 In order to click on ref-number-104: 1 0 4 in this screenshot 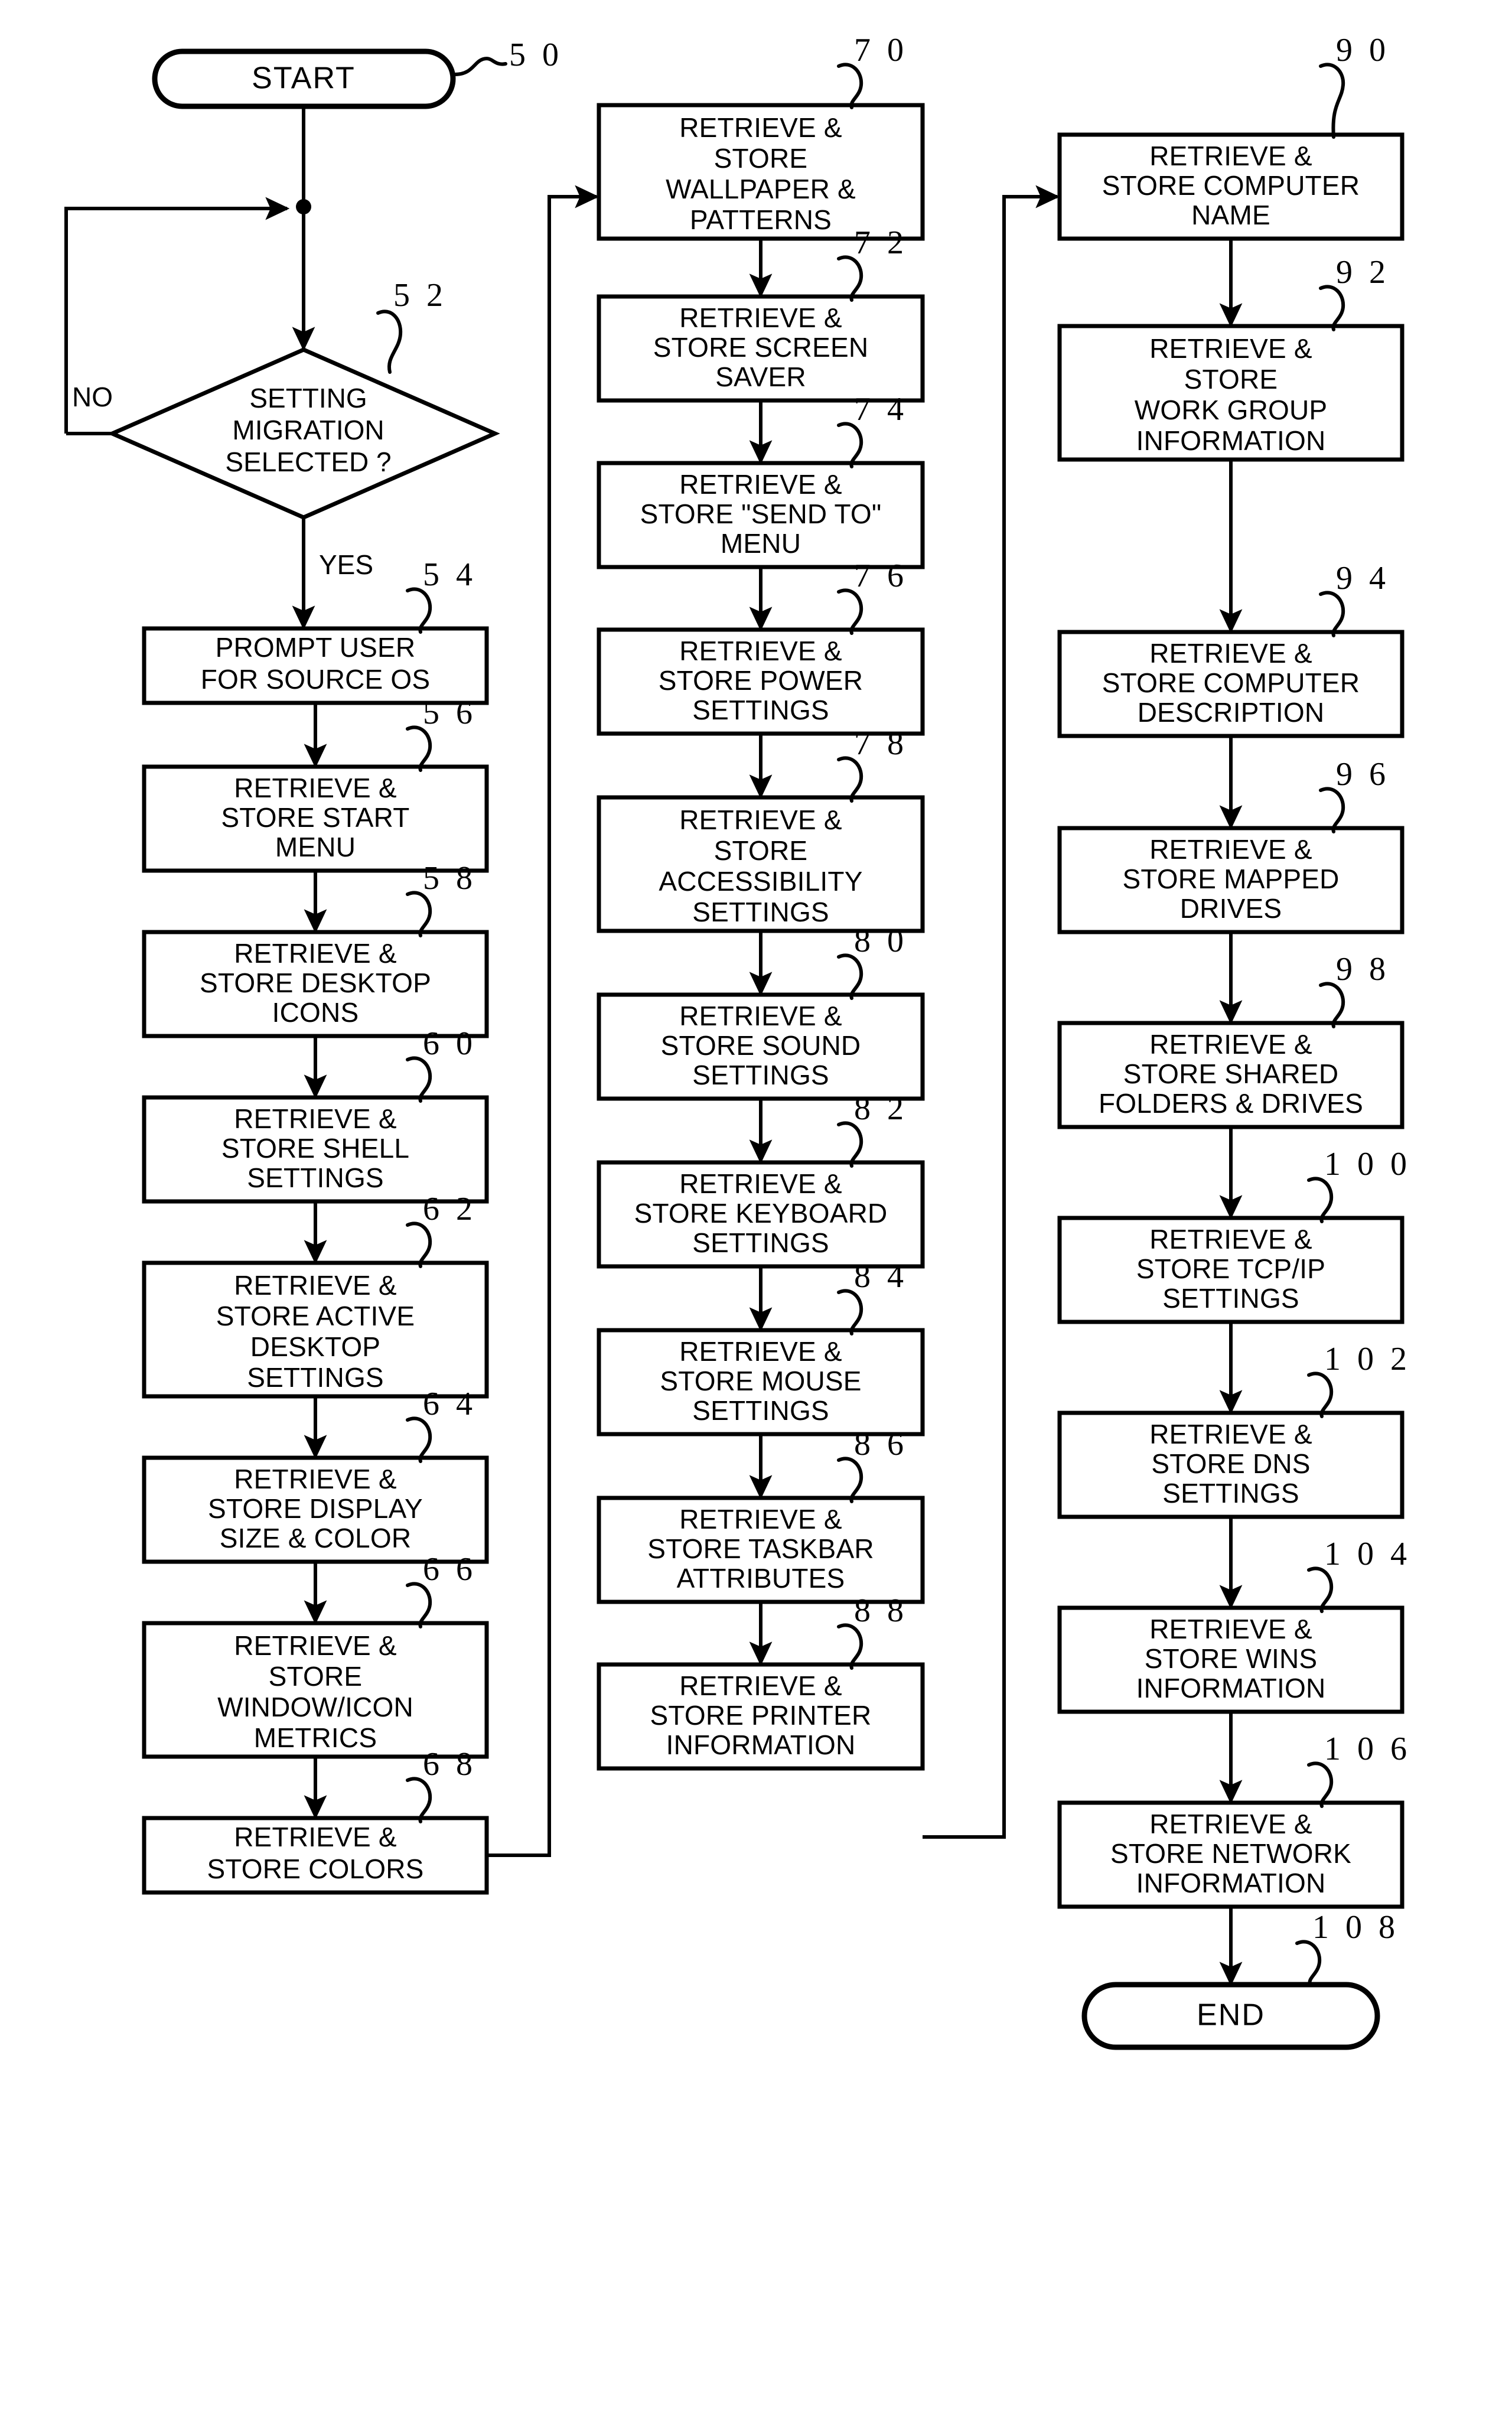, I will do `click(1367, 1554)`.